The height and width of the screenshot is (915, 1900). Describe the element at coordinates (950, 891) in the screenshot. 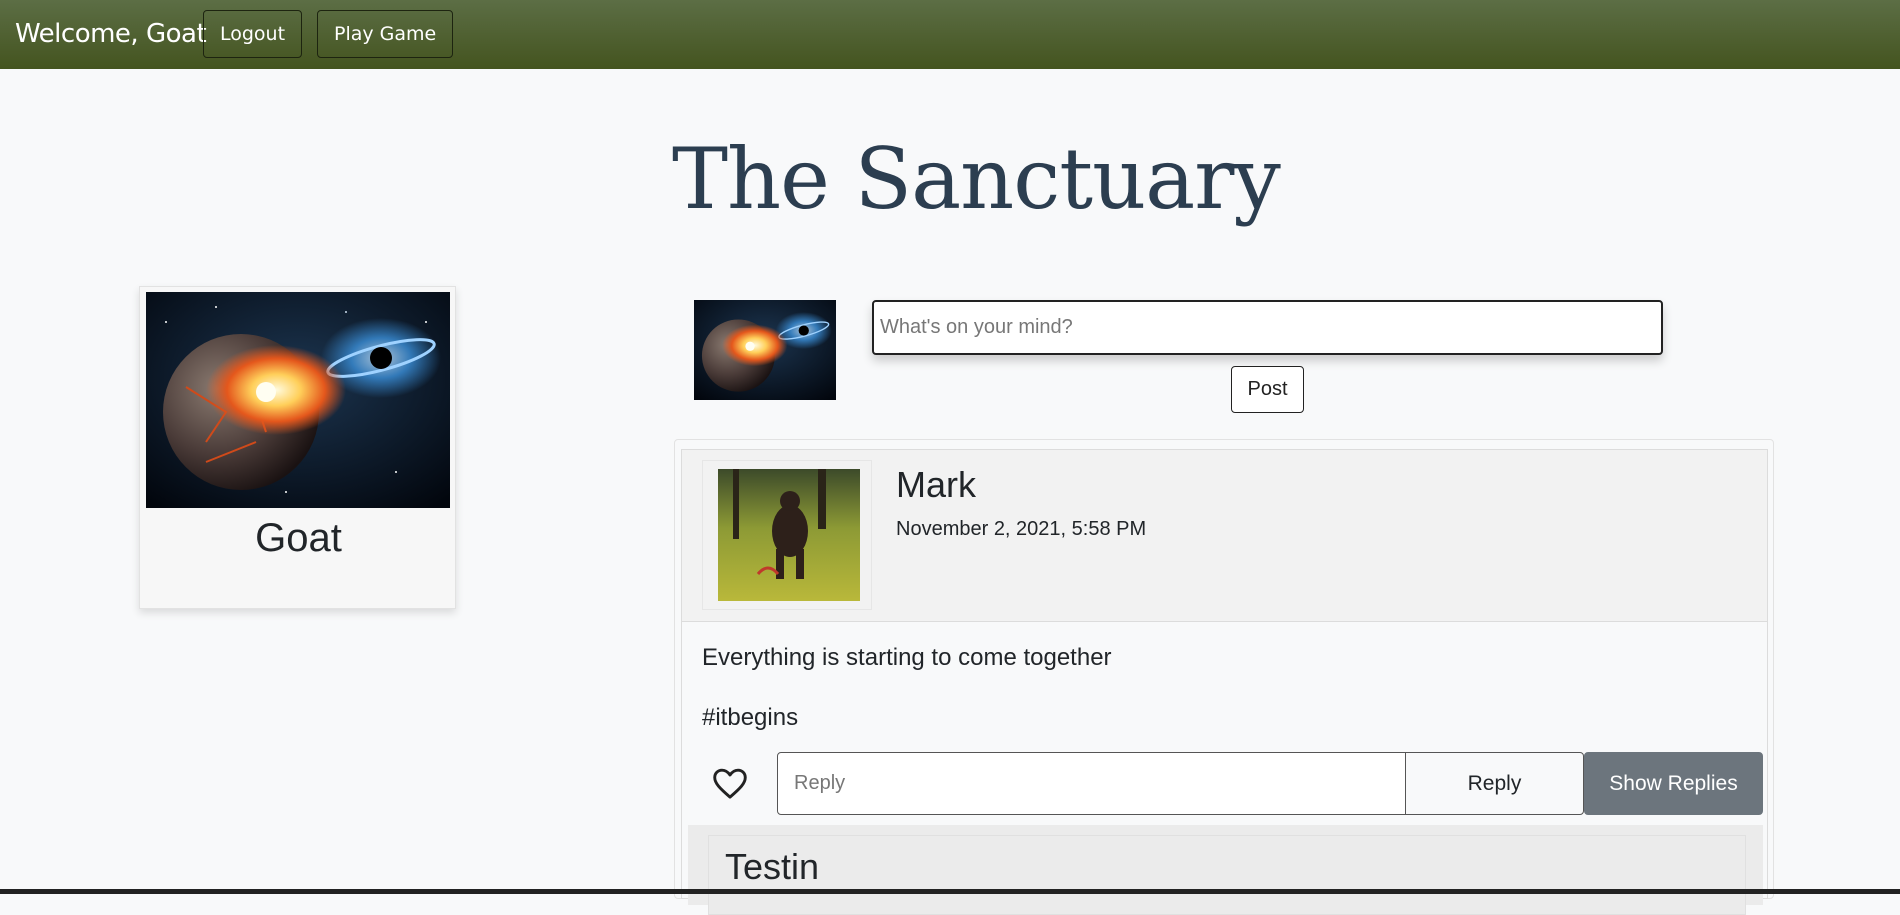

I see `window-bottom-edge` at that location.